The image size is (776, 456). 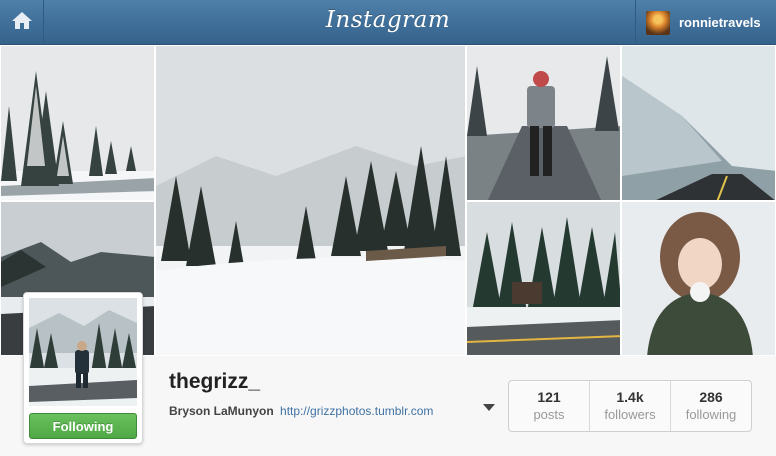 I want to click on stat-label: followers, so click(x=630, y=414).